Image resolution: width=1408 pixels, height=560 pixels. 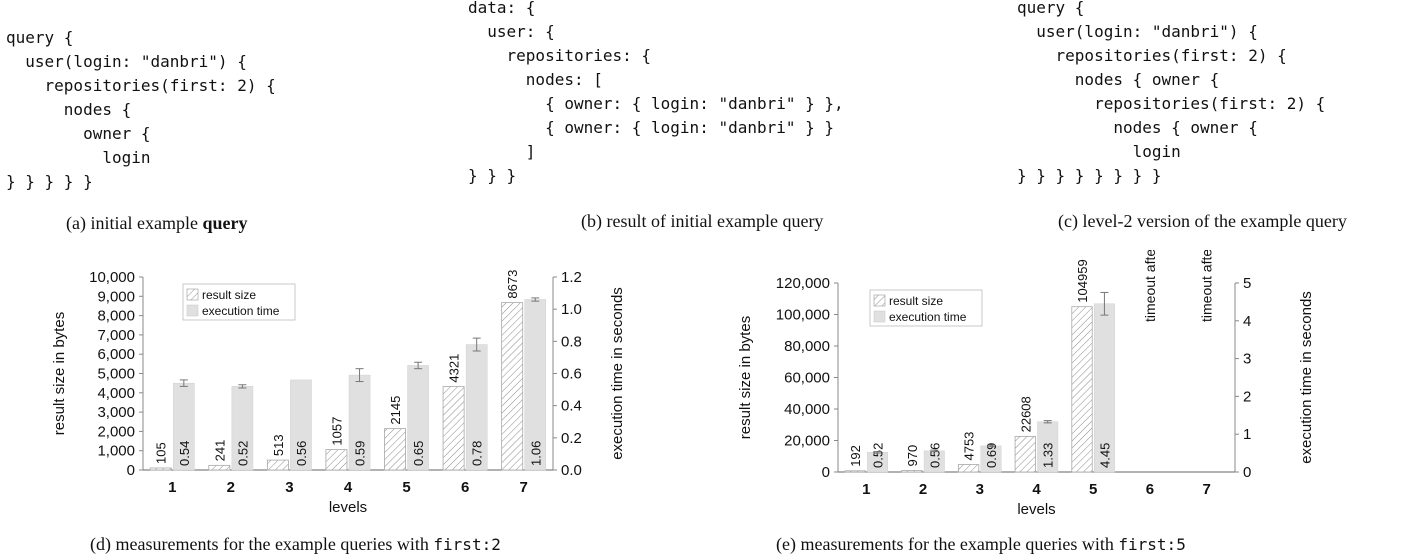 What do you see at coordinates (803, 283) in the screenshot?
I see `y-tick-label: 120,000` at bounding box center [803, 283].